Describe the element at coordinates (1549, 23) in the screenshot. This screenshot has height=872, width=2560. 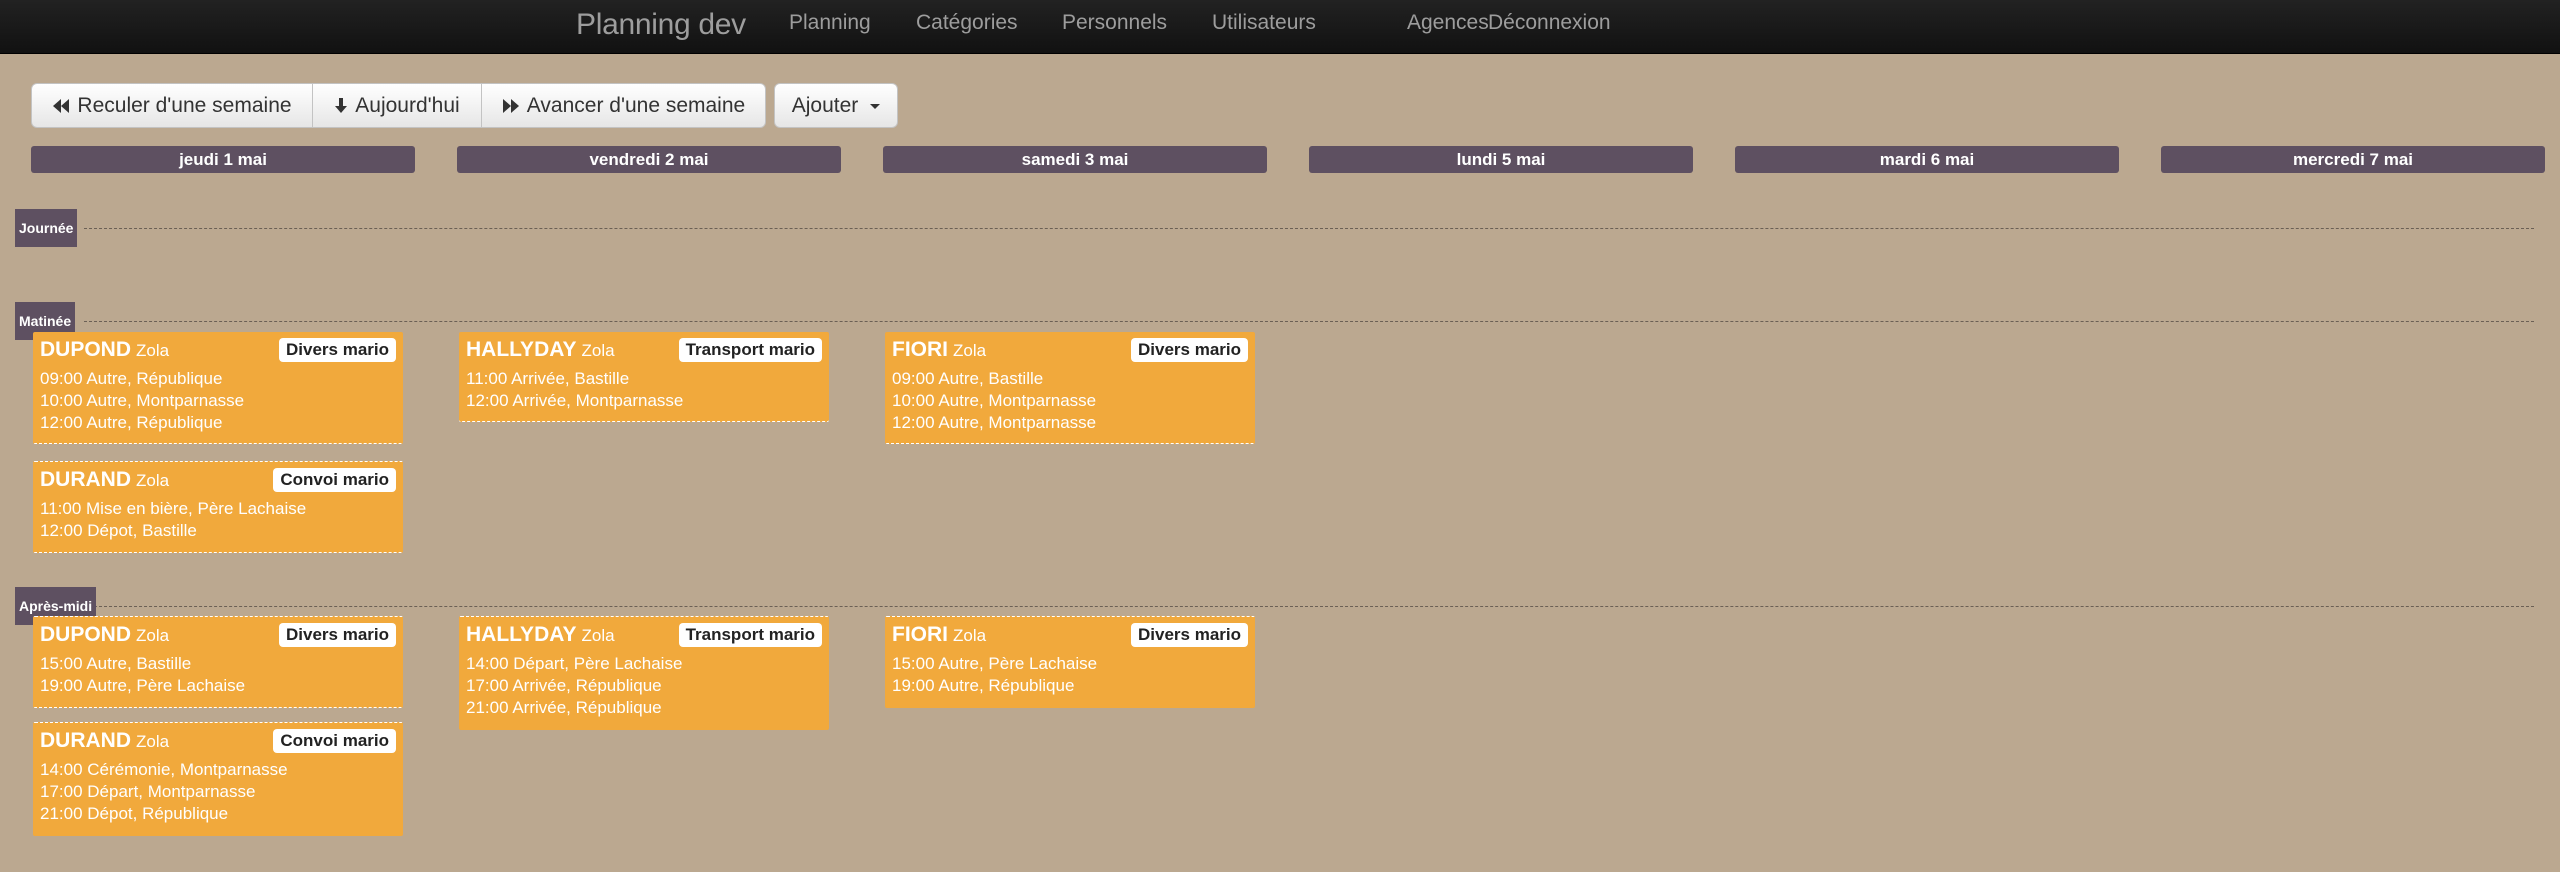
I see `nav-deconnexion: Déconnexion` at that location.